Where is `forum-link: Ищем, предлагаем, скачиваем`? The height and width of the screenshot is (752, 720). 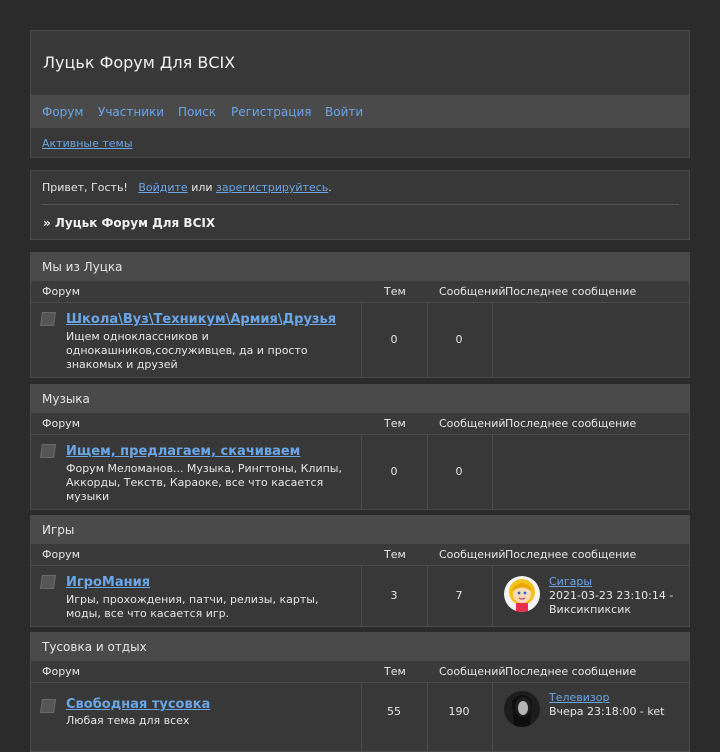
forum-link: Ищем, предлагаем, скачиваем is located at coordinates (183, 451).